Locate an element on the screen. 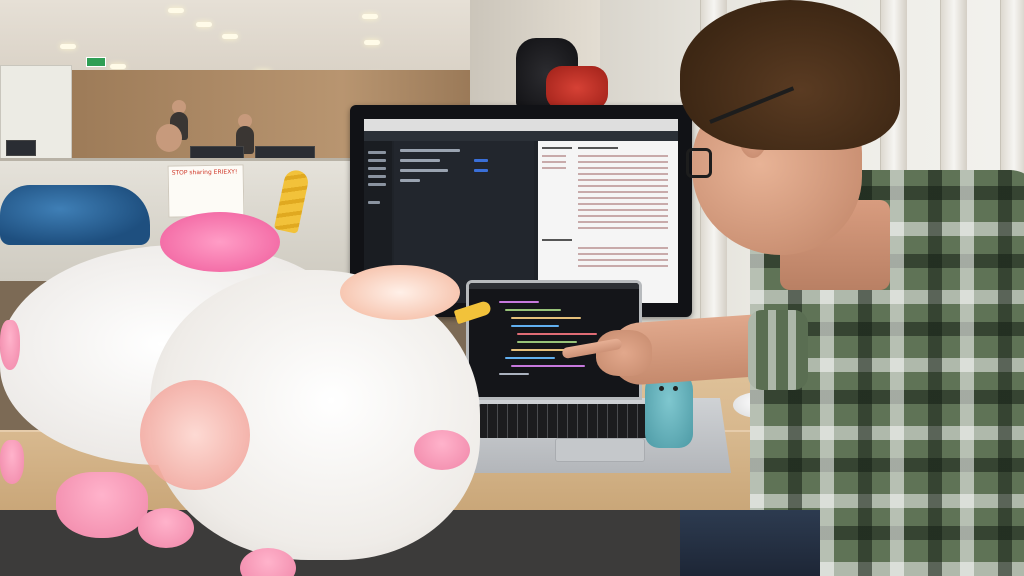  app-detail-pane is located at coordinates (608, 222).